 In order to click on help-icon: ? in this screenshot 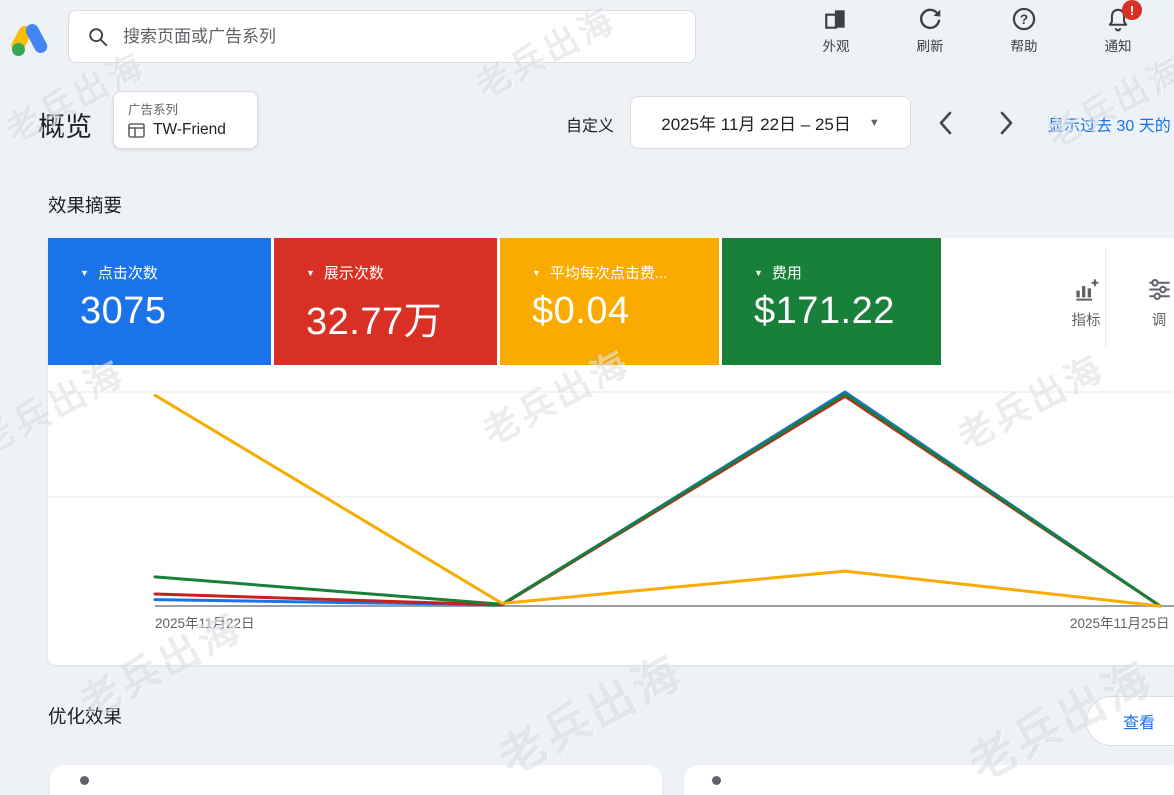, I will do `click(1024, 19)`.